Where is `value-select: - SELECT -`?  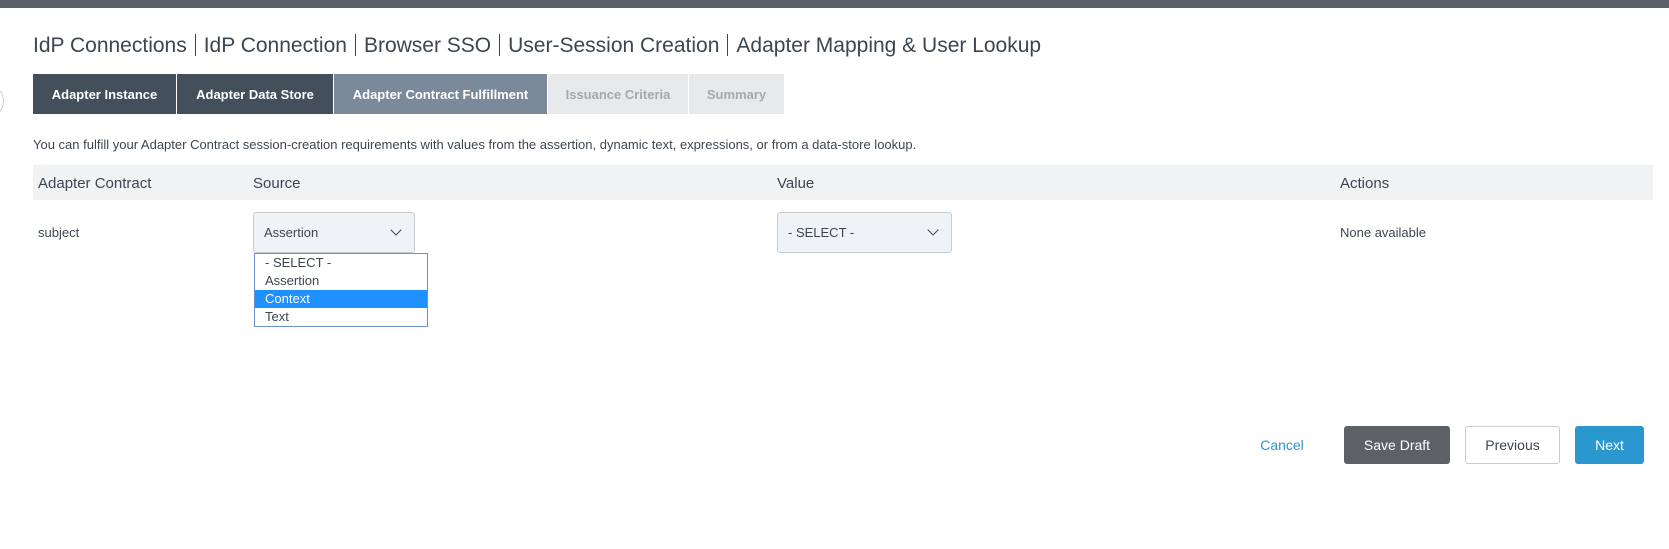
value-select: - SELECT - is located at coordinates (864, 232).